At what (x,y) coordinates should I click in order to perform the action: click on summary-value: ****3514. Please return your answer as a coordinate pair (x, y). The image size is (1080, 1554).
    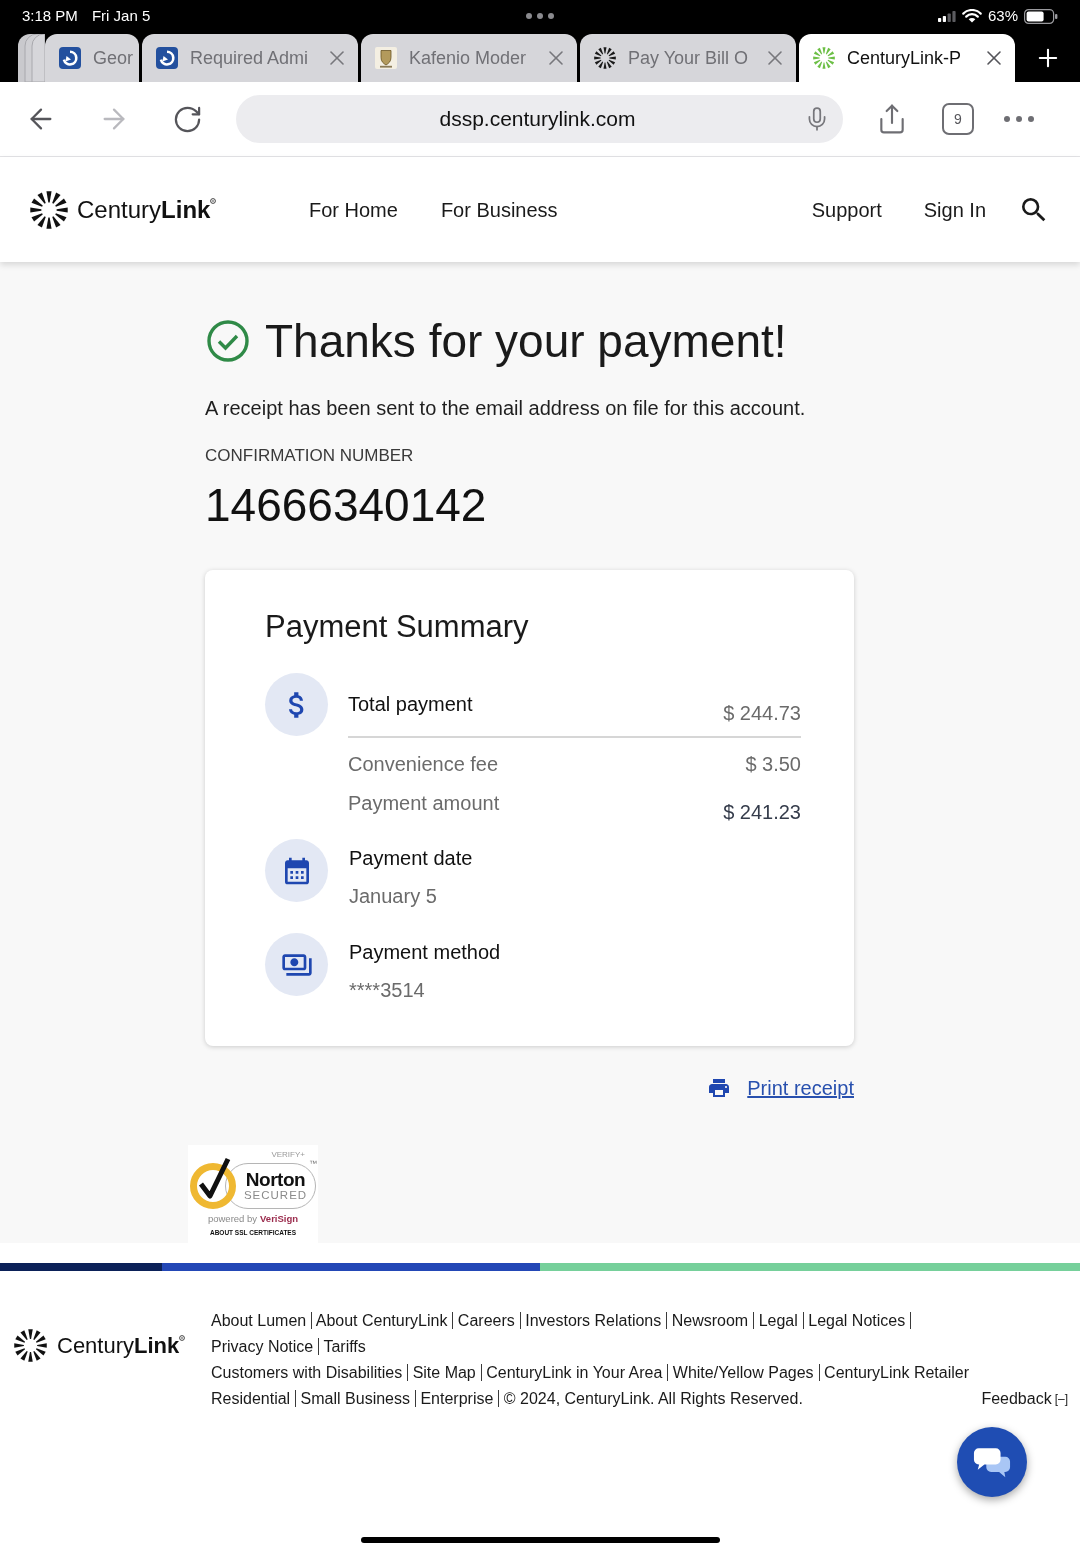
    Looking at the image, I should click on (387, 990).